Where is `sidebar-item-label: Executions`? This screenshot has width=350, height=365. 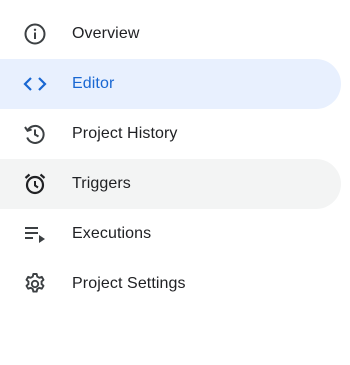 sidebar-item-label: Executions is located at coordinates (112, 233).